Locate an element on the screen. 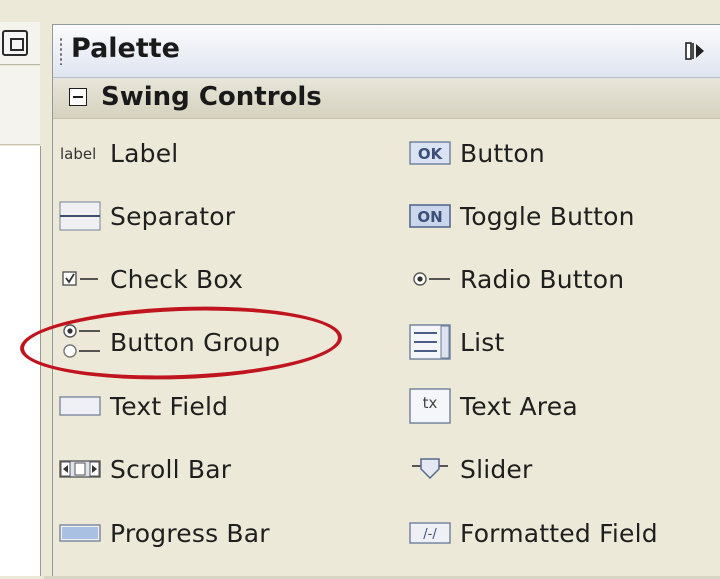 The width and height of the screenshot is (720, 579). left-panel is located at coordinates (22, 289).